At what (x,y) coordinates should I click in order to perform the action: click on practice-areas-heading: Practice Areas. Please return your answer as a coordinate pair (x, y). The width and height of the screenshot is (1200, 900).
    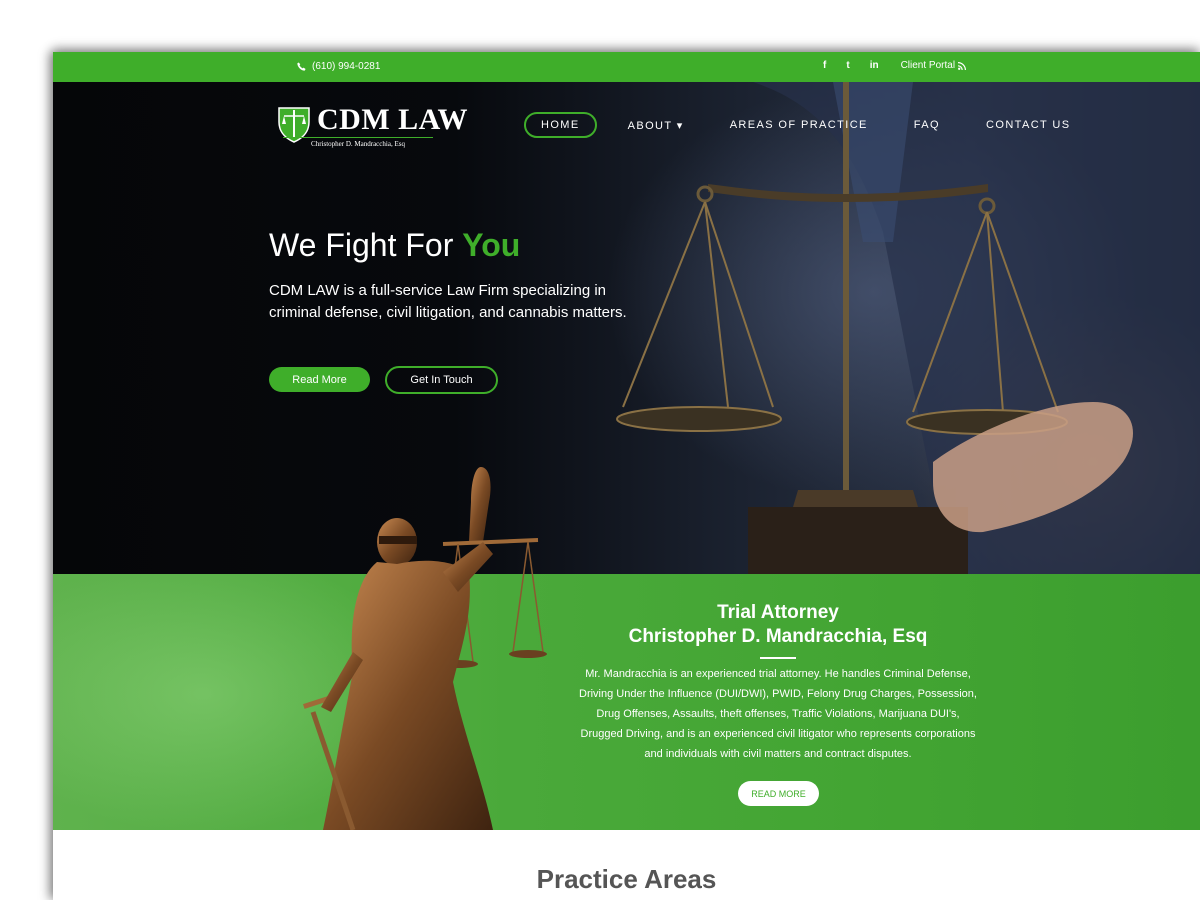
    Looking at the image, I should click on (626, 879).